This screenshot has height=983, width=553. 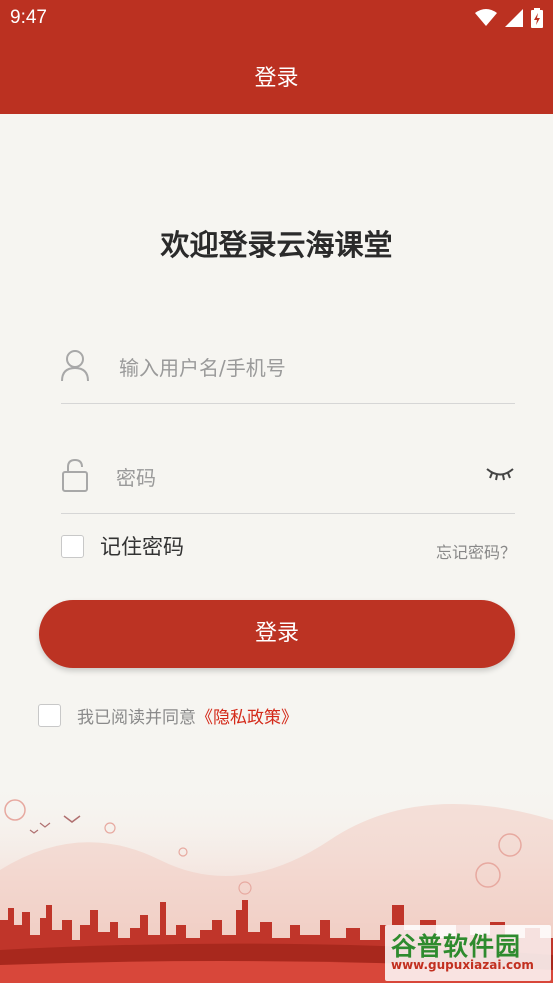 What do you see at coordinates (136, 478) in the screenshot?
I see `password-placeholder: 密码` at bounding box center [136, 478].